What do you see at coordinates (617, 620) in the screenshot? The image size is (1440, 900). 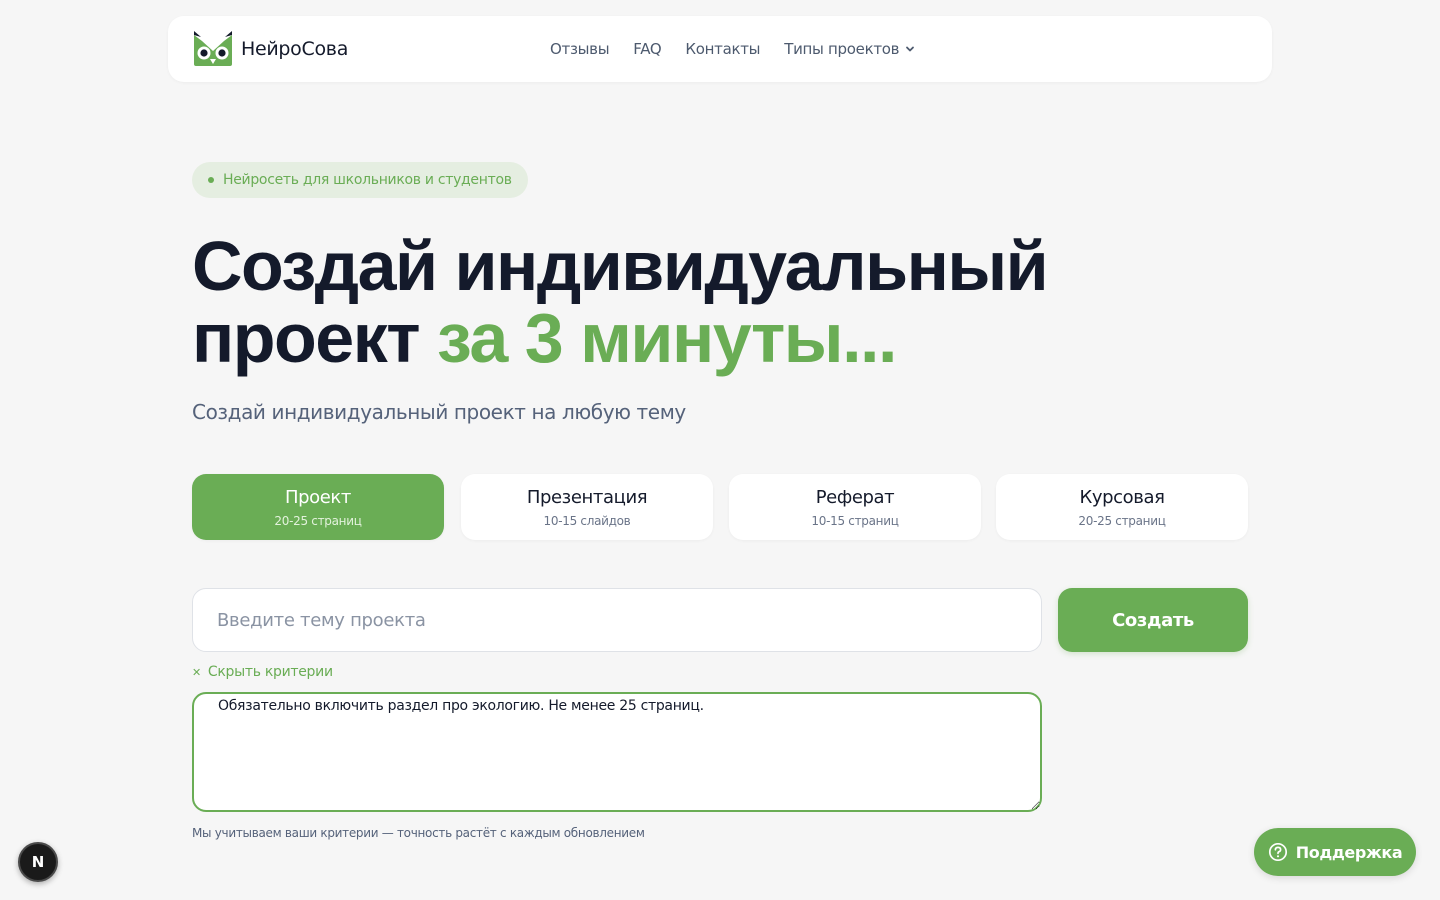 I see `topic-input` at bounding box center [617, 620].